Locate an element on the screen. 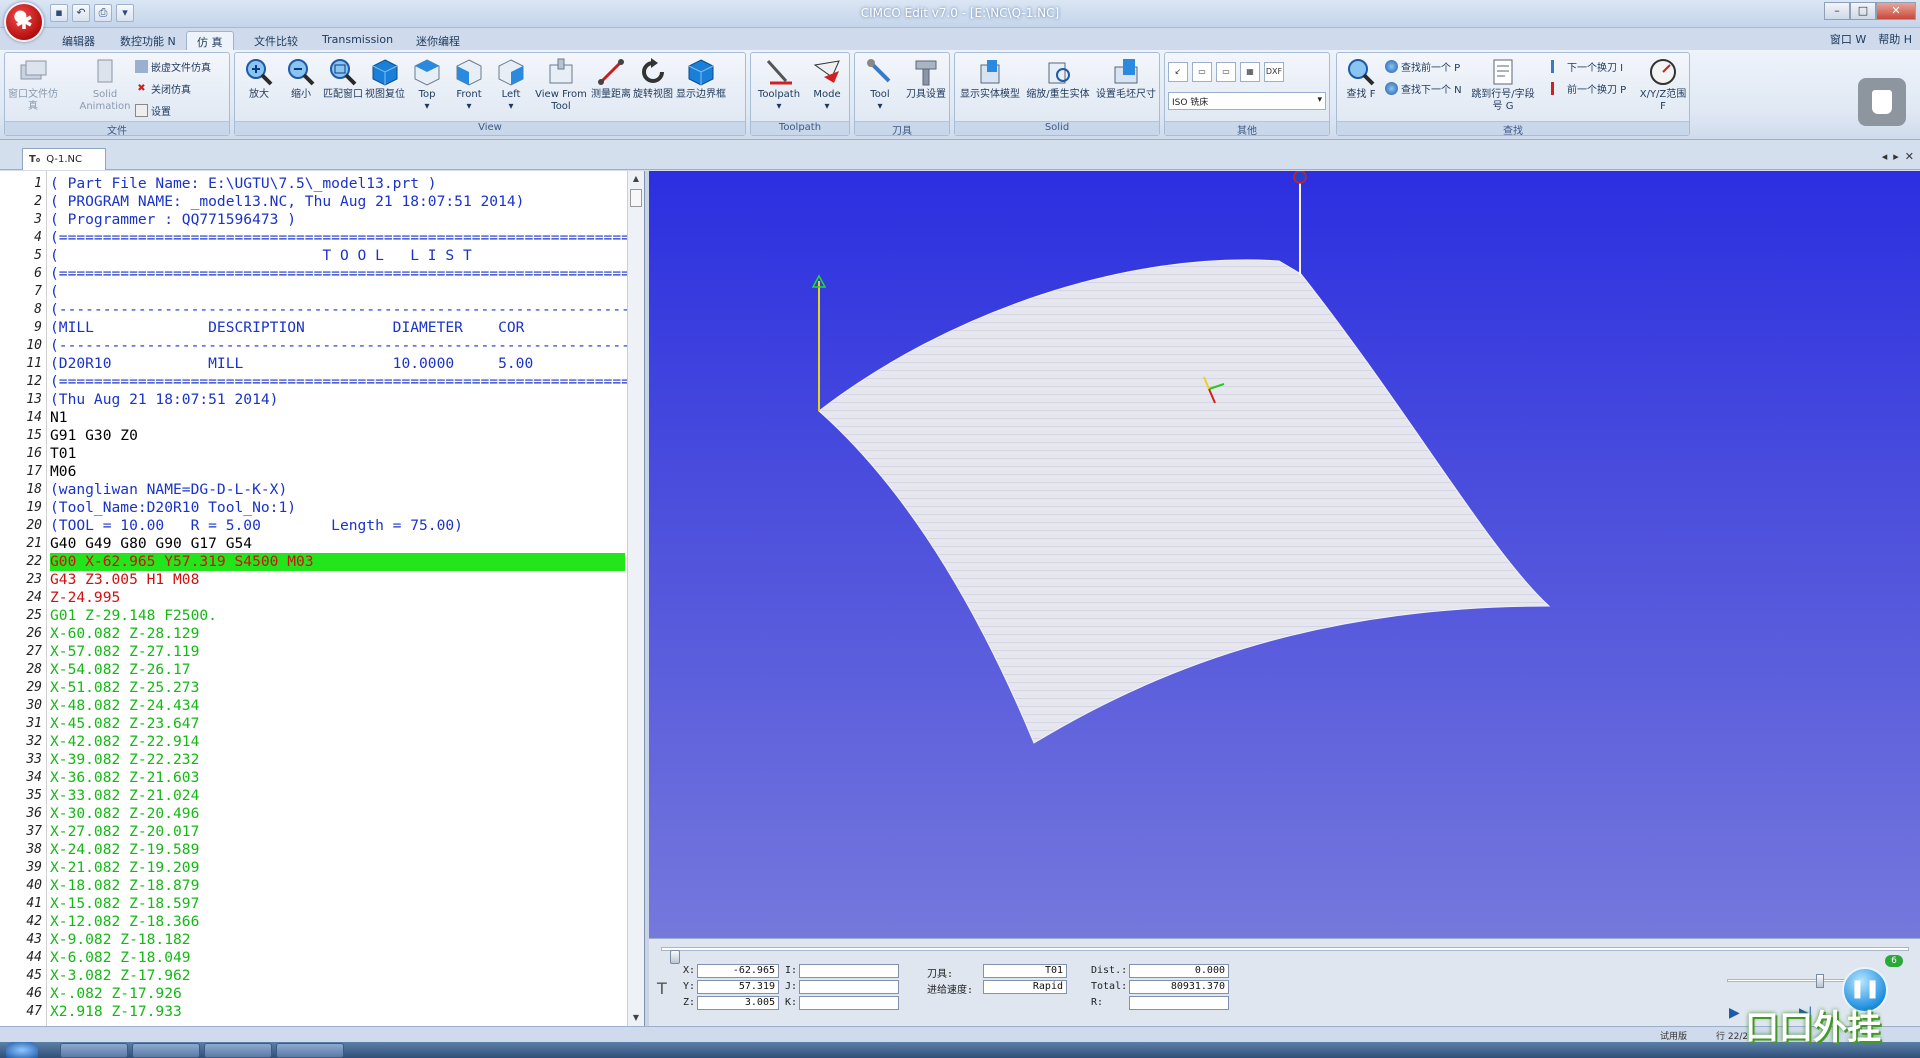  zoom-in-button: 放大 is located at coordinates (259, 79).